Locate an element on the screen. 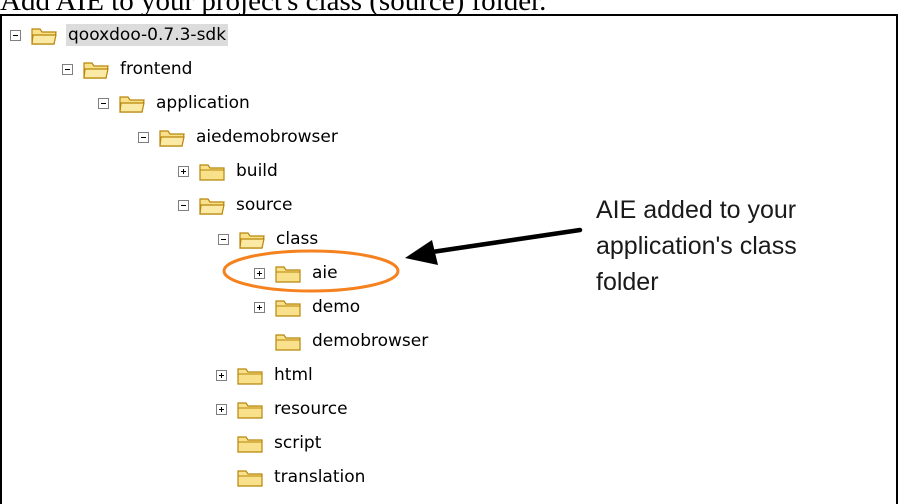  tree-node-label: html is located at coordinates (293, 375).